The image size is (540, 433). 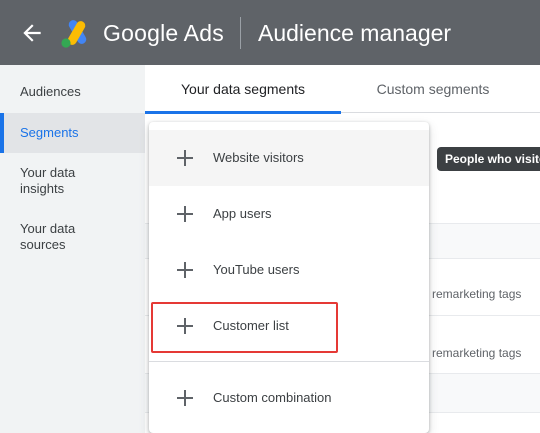 I want to click on menu-item-label: Custom combination, so click(x=272, y=397).